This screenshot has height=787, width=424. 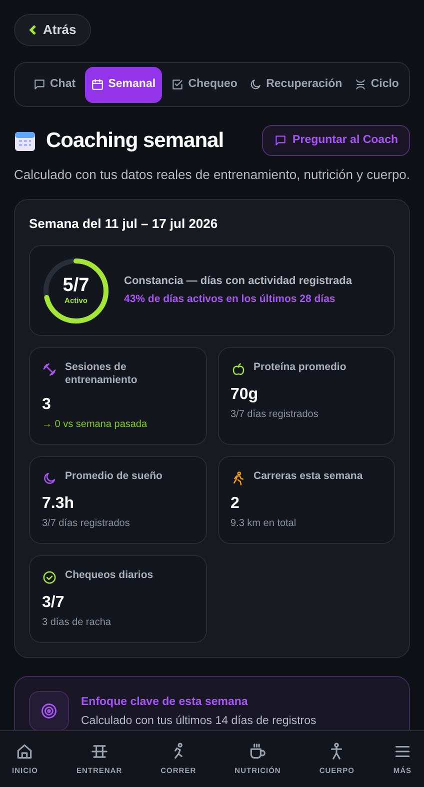 What do you see at coordinates (135, 141) in the screenshot?
I see `page-title: Coaching semanal` at bounding box center [135, 141].